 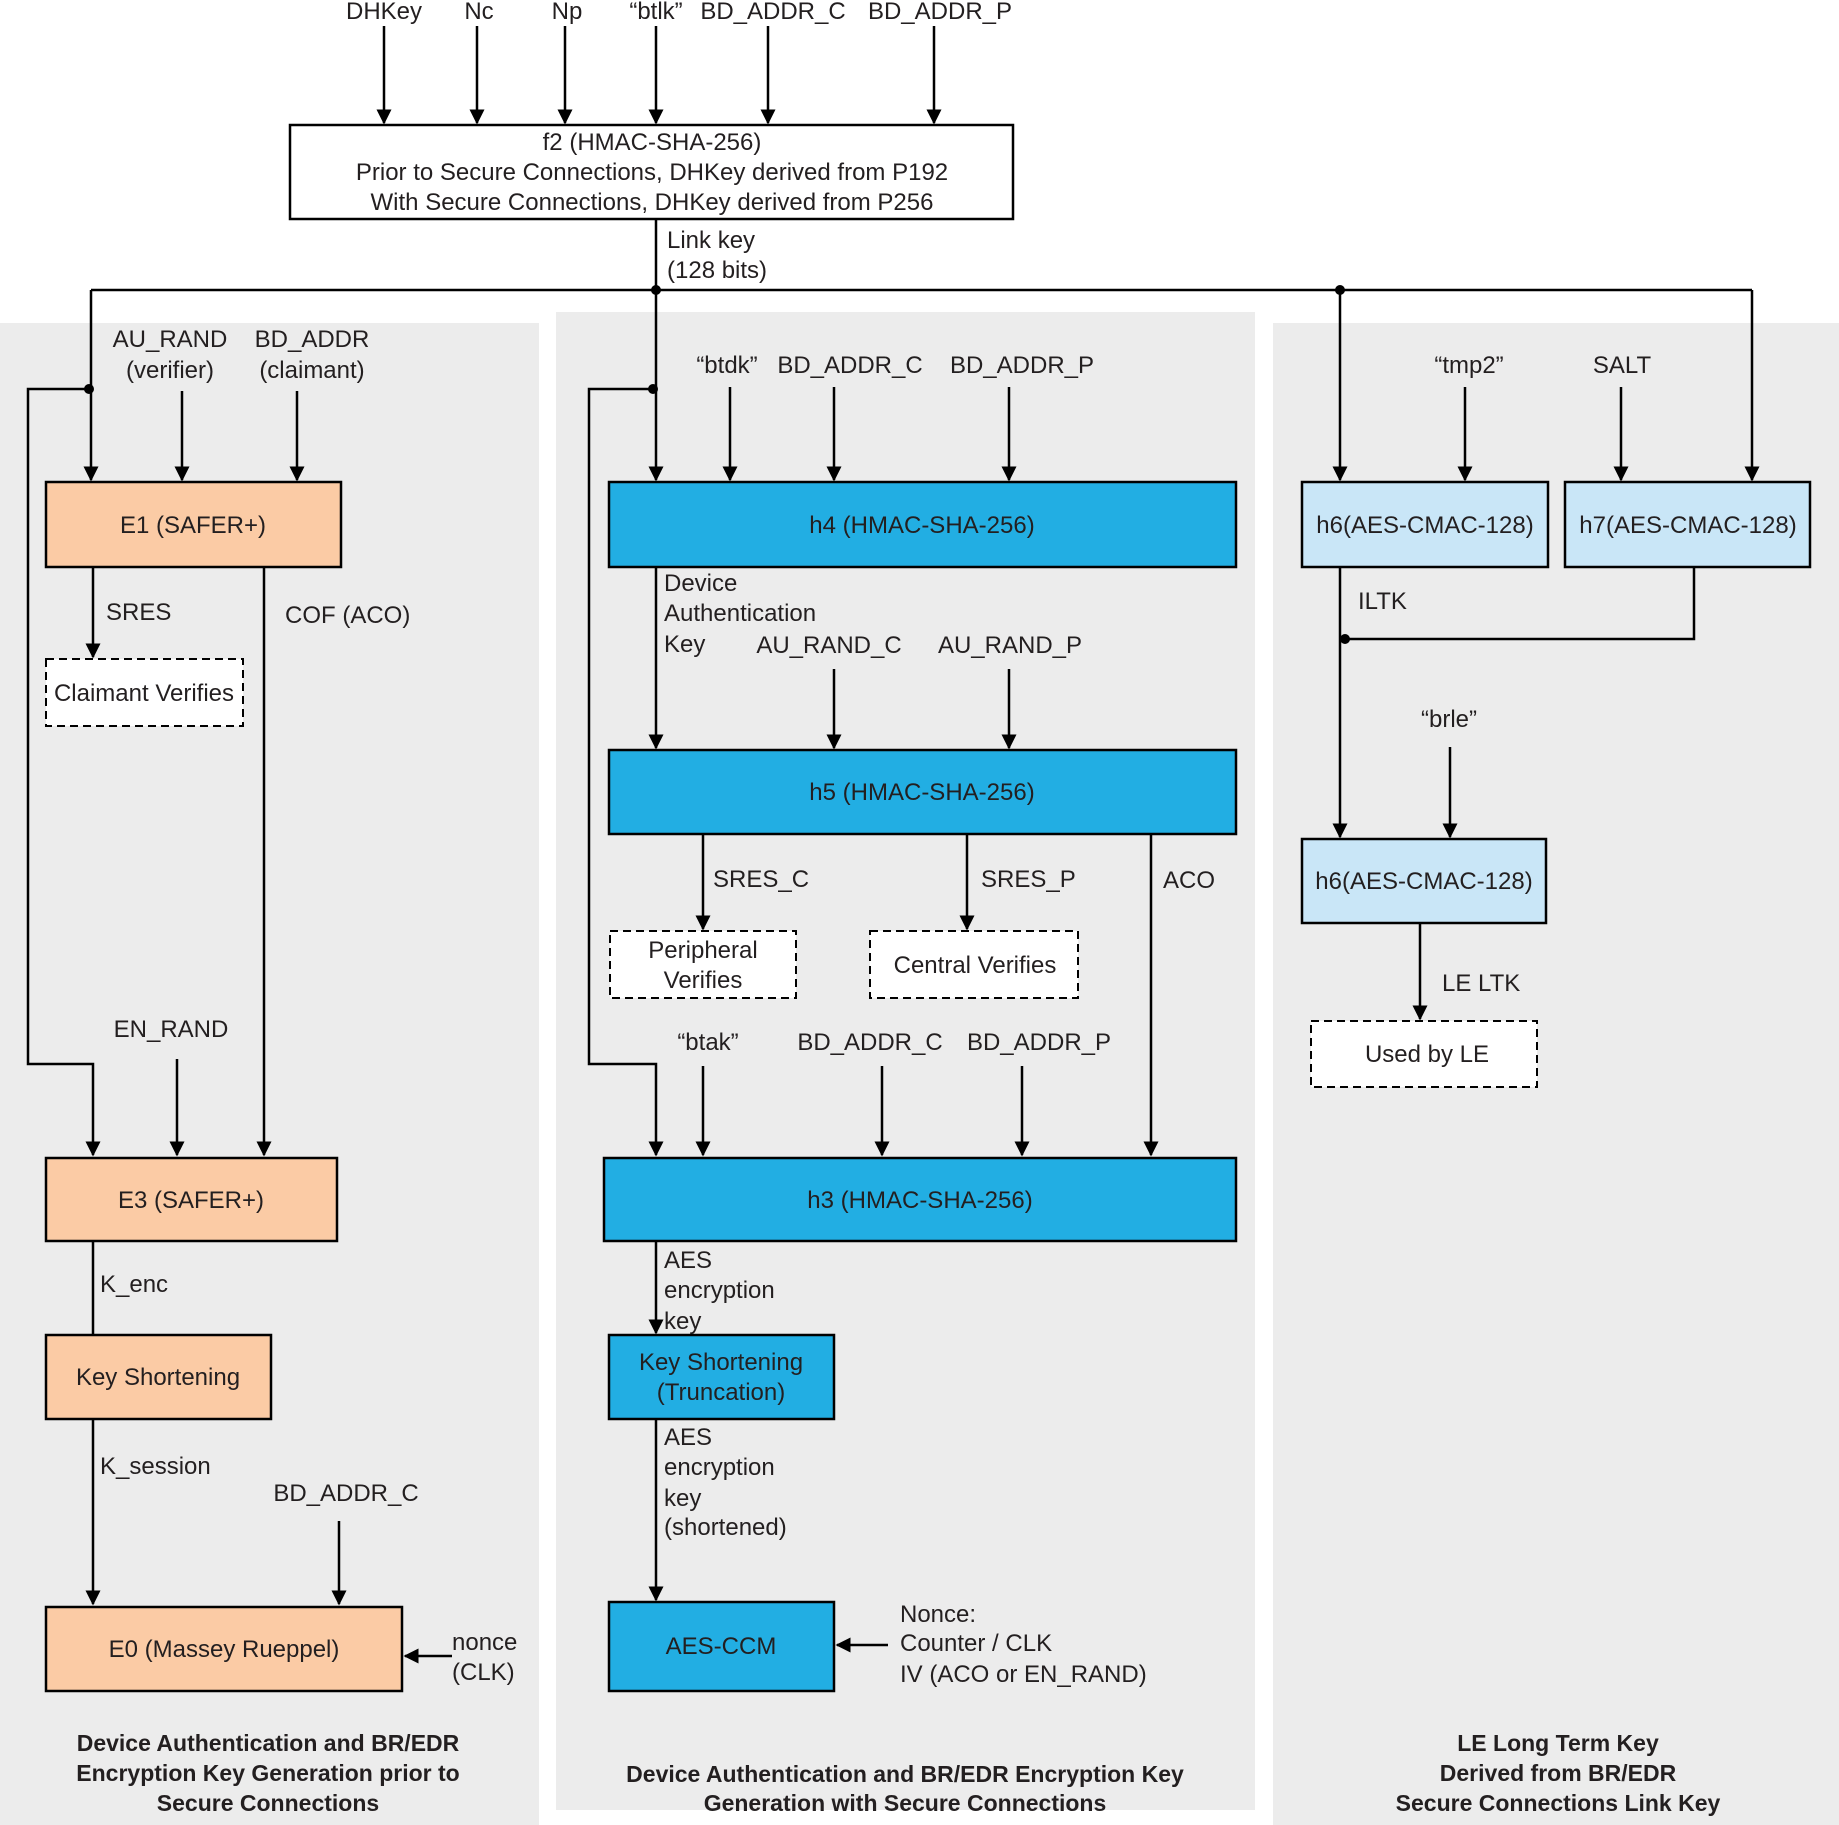 I want to click on h3-label: h3 (HMAC-SHA-256), so click(x=919, y=1200).